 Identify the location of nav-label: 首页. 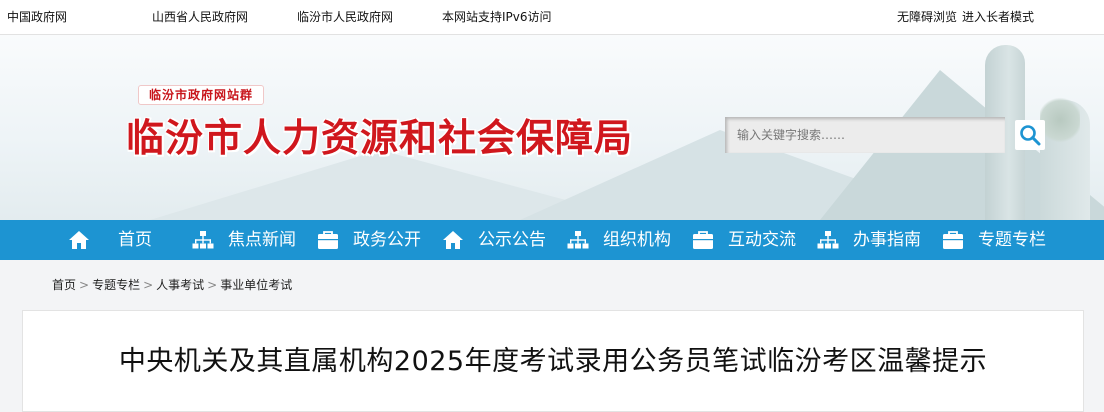
(135, 240).